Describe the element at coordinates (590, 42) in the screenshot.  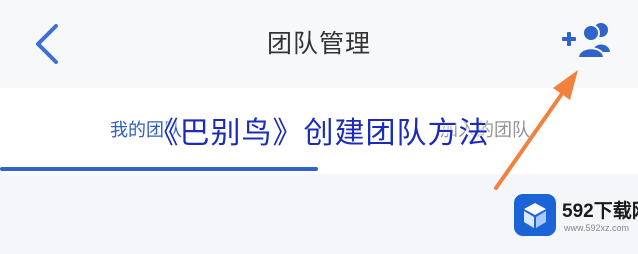
I see `add-member-icon` at that location.